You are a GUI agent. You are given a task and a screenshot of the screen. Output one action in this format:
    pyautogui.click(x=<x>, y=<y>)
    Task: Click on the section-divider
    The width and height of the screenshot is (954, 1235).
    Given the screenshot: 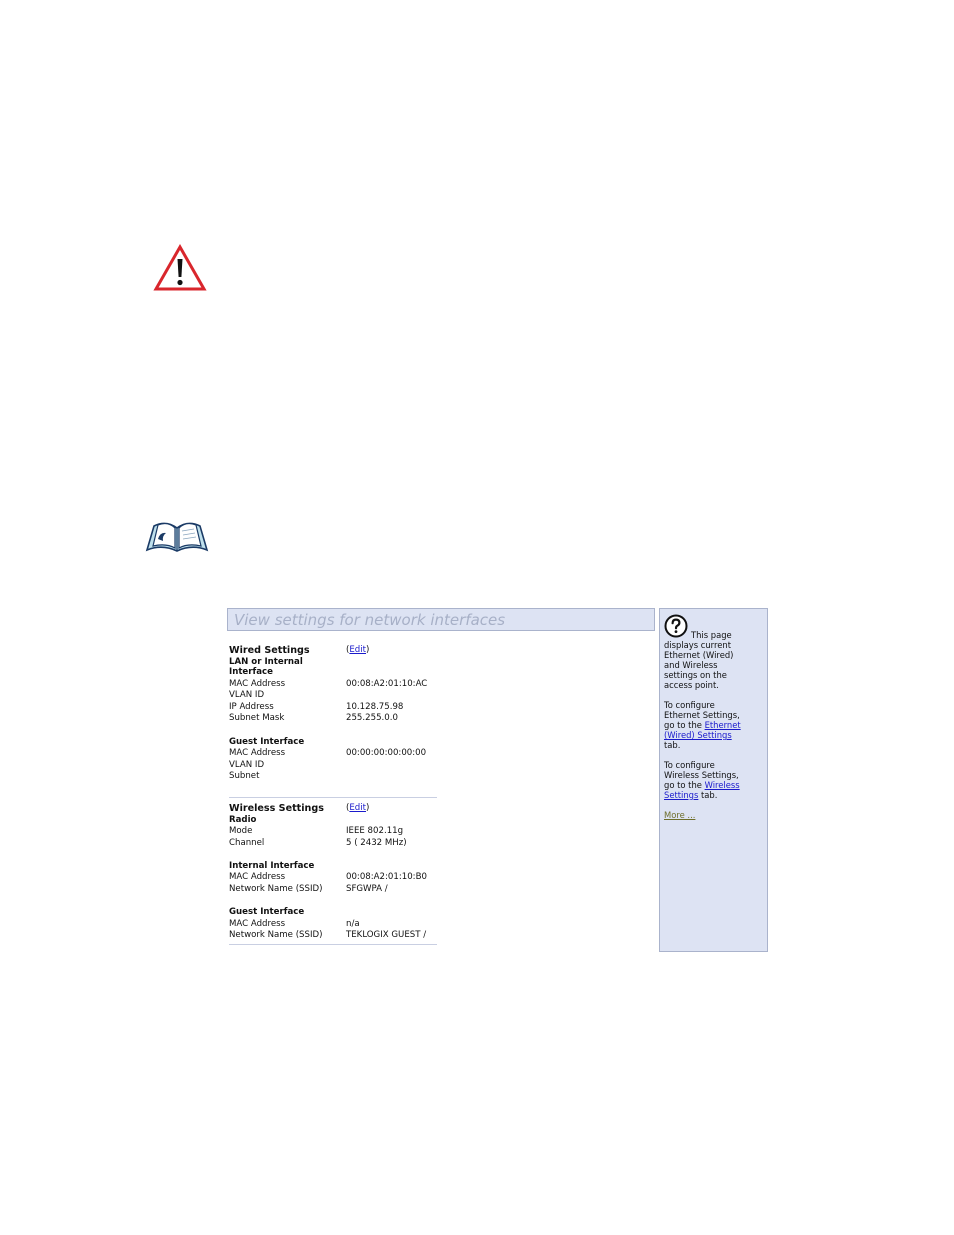 What is the action you would take?
    pyautogui.click(x=333, y=797)
    